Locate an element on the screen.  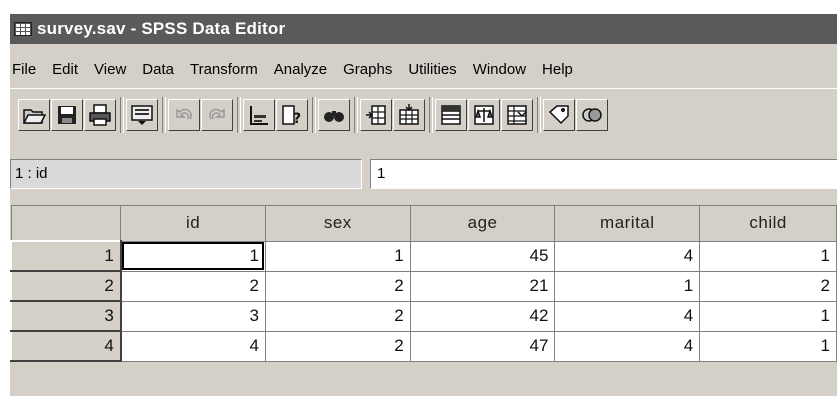
save-icon is located at coordinates (67, 115).